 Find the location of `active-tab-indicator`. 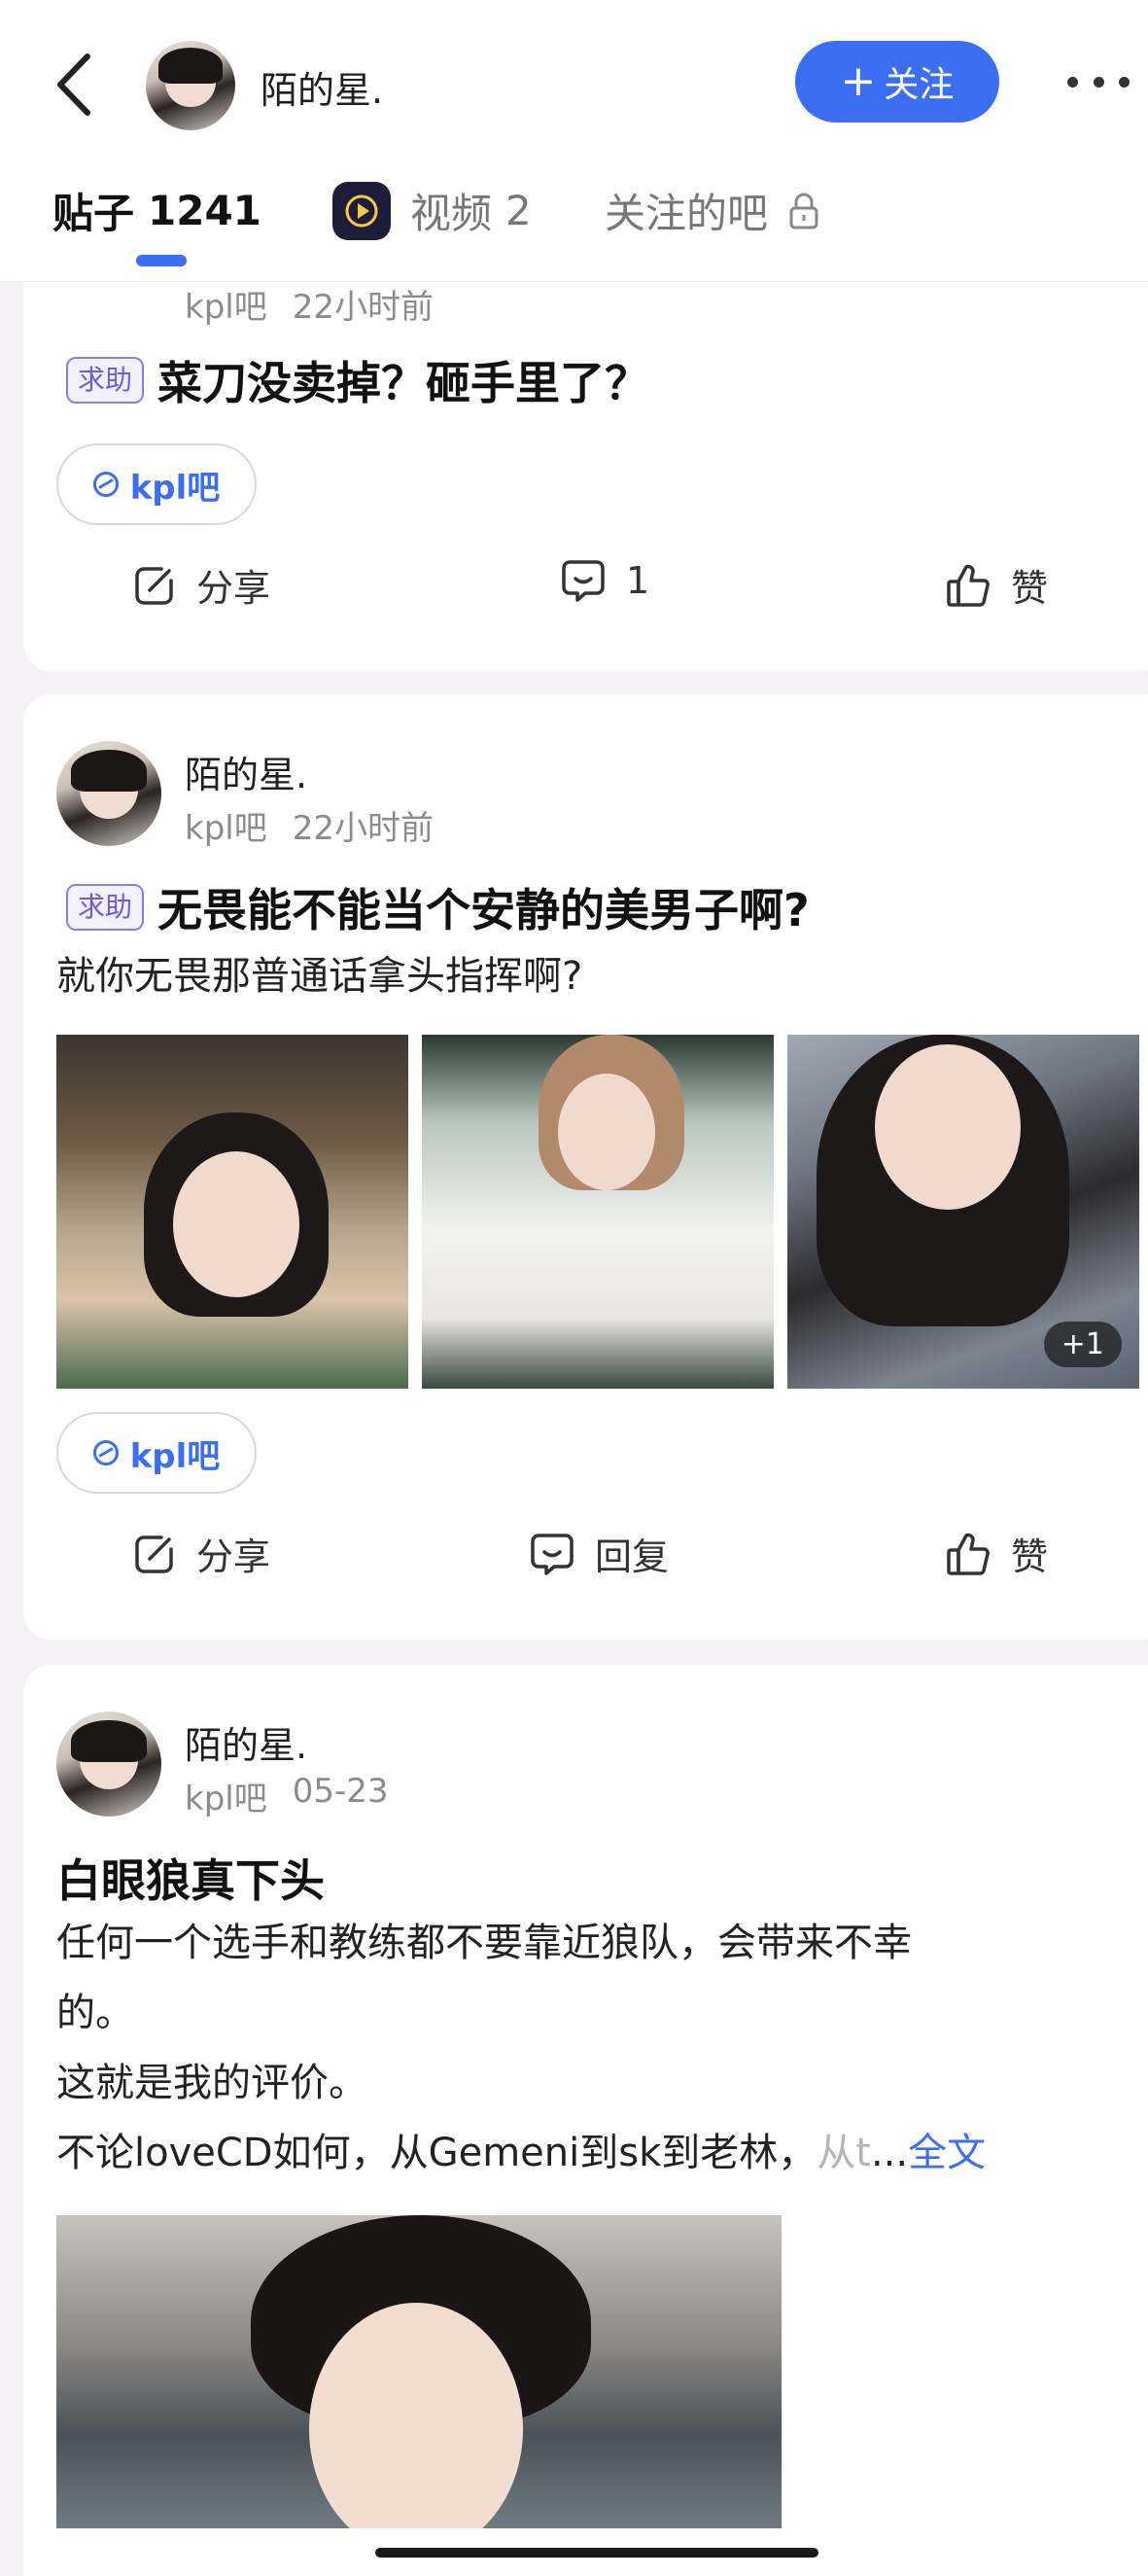

active-tab-indicator is located at coordinates (161, 260).